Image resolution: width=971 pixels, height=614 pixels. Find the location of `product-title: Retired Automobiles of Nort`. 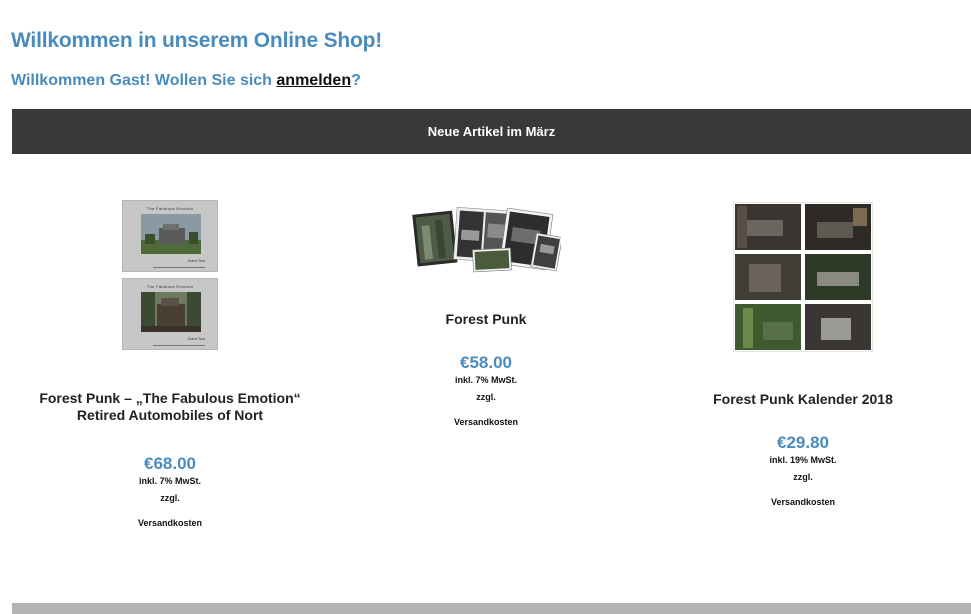

product-title: Retired Automobiles of Nort is located at coordinates (170, 415).